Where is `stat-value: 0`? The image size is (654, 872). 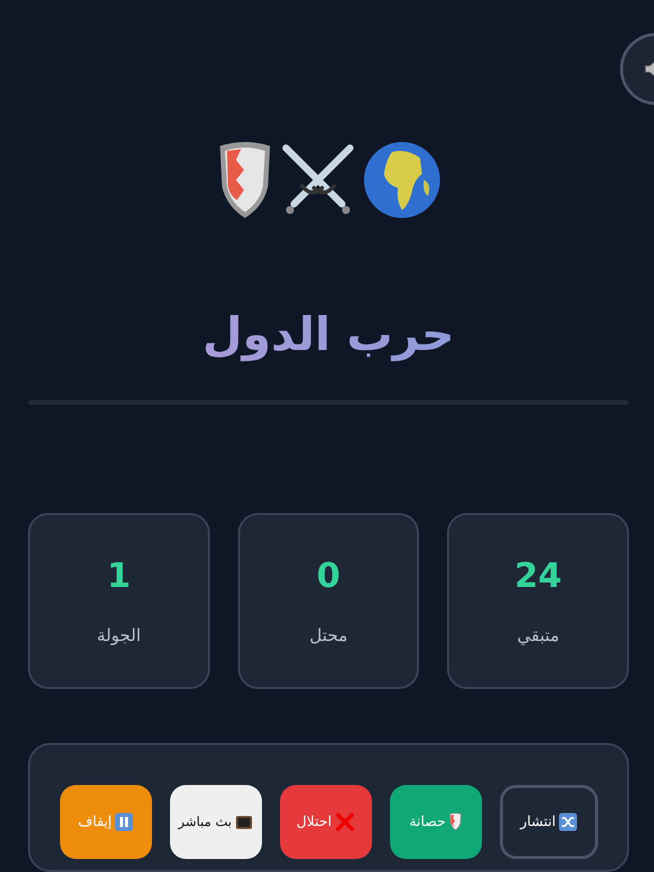
stat-value: 0 is located at coordinates (328, 576).